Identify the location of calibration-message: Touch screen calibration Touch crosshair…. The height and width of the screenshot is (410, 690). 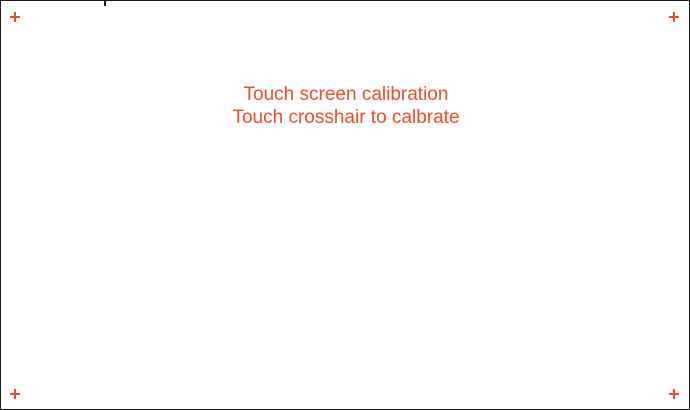
(345, 106).